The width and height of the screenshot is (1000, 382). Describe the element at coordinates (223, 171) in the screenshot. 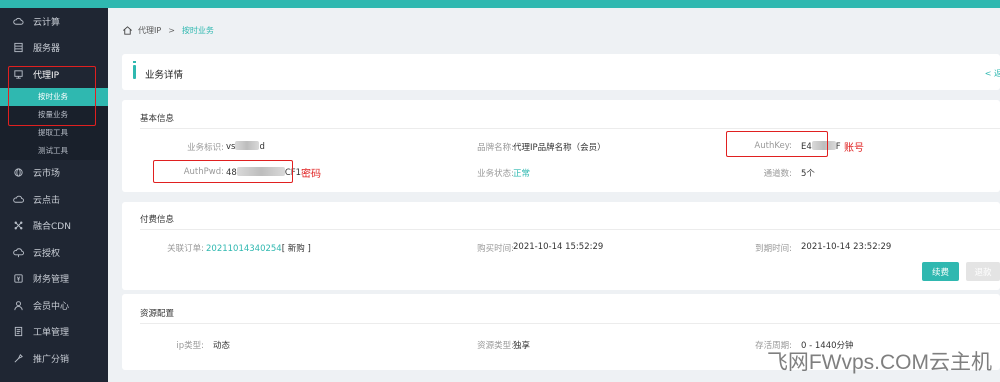

I see `annotation-box-authpwd` at that location.